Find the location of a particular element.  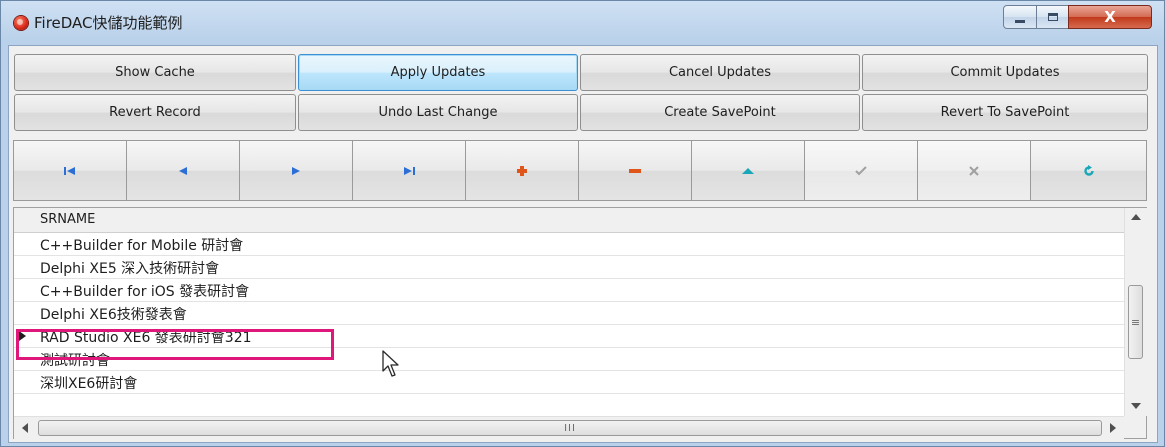

nav-last-button is located at coordinates (409, 170).